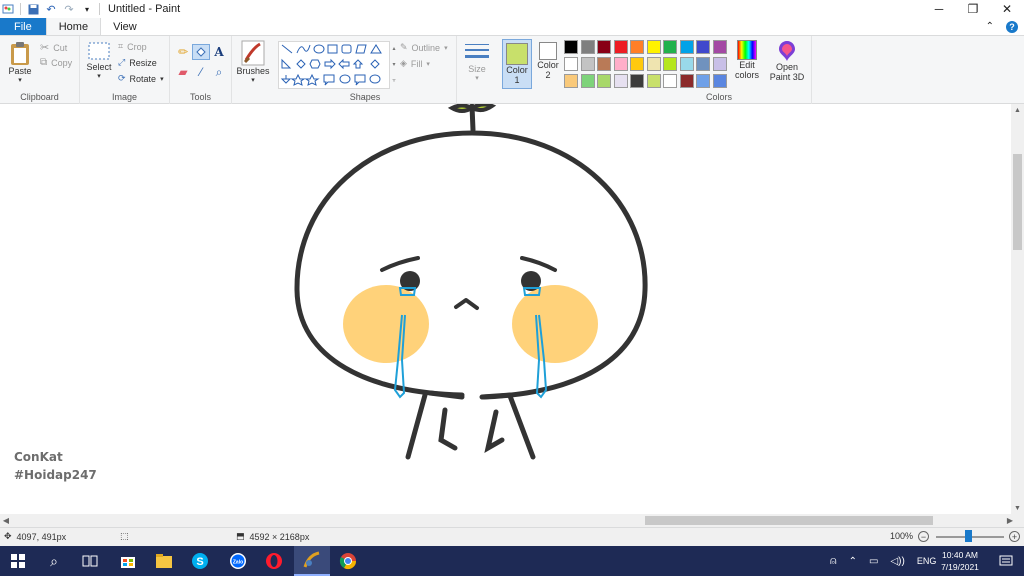 The width and height of the screenshot is (1024, 576). What do you see at coordinates (253, 63) in the screenshot?
I see `brushes-button: Brushes ▾` at bounding box center [253, 63].